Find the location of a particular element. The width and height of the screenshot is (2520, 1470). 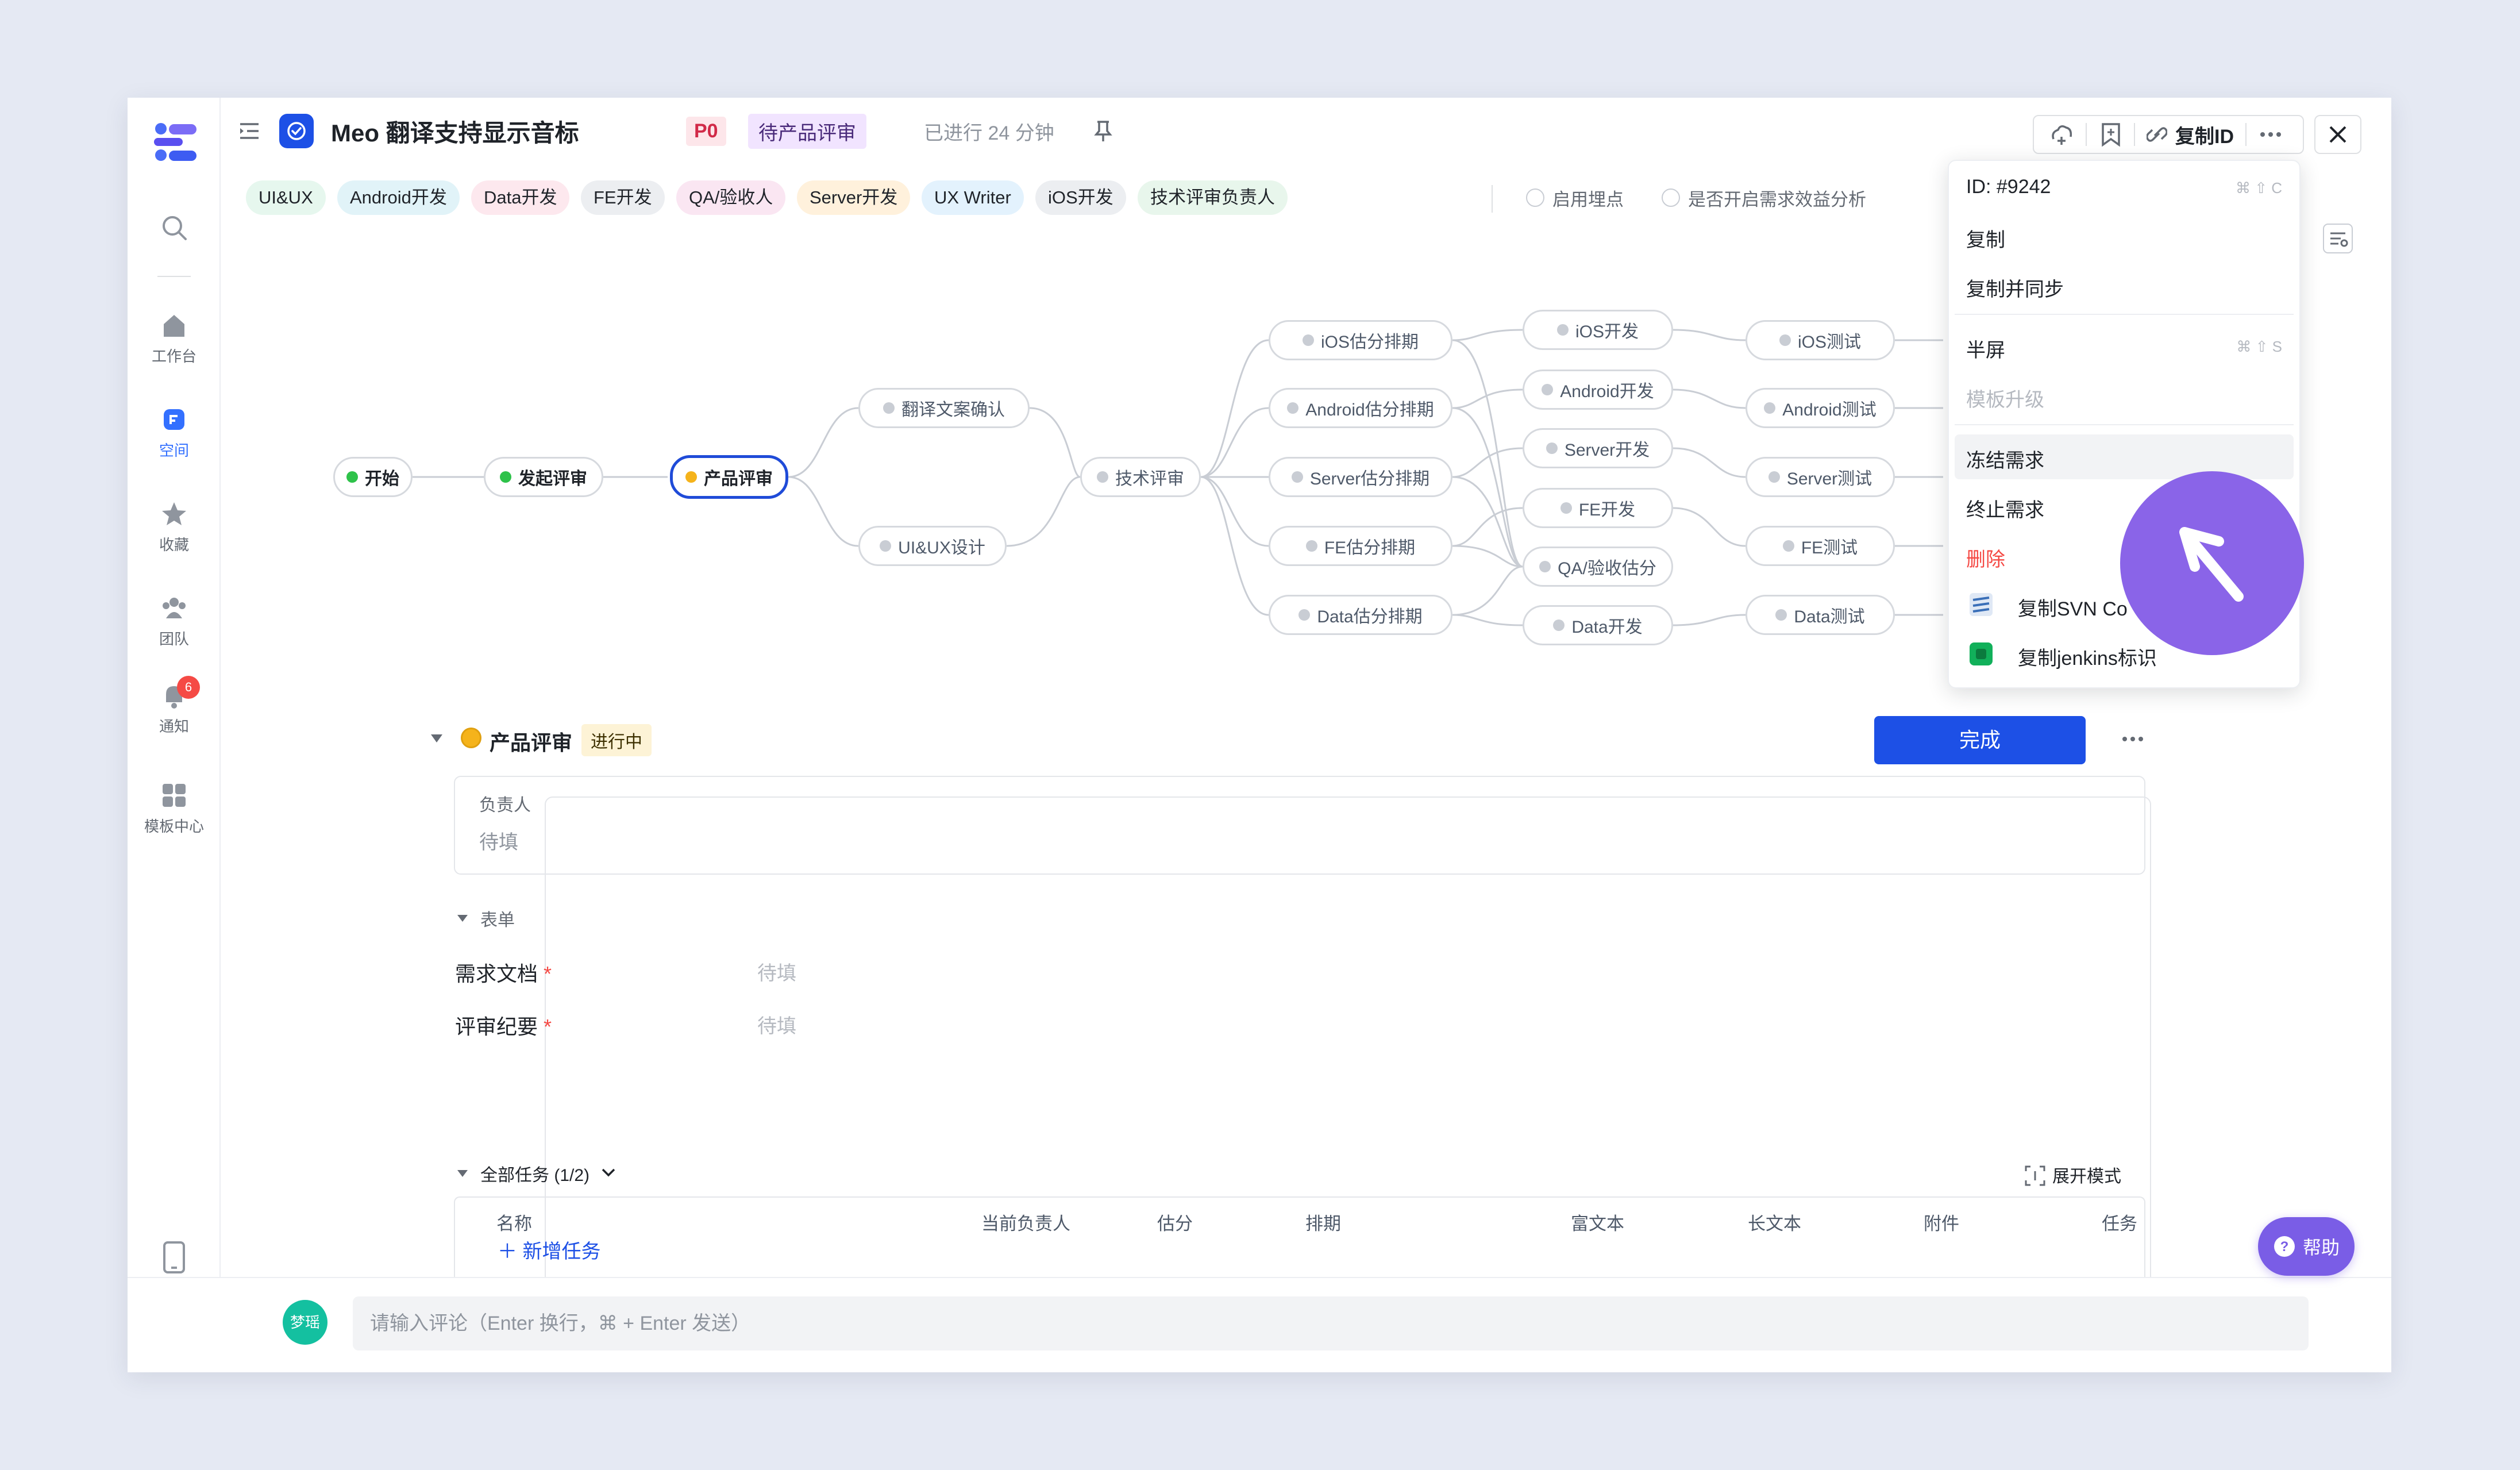

column-header: 长文本 is located at coordinates (1774, 1224).